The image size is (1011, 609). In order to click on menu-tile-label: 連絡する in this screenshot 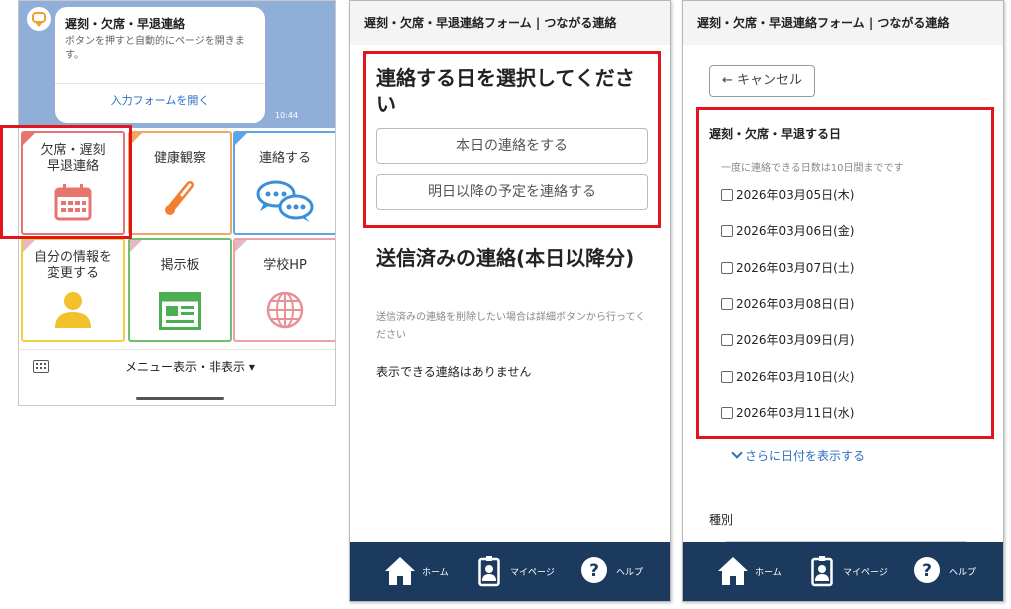, I will do `click(284, 158)`.